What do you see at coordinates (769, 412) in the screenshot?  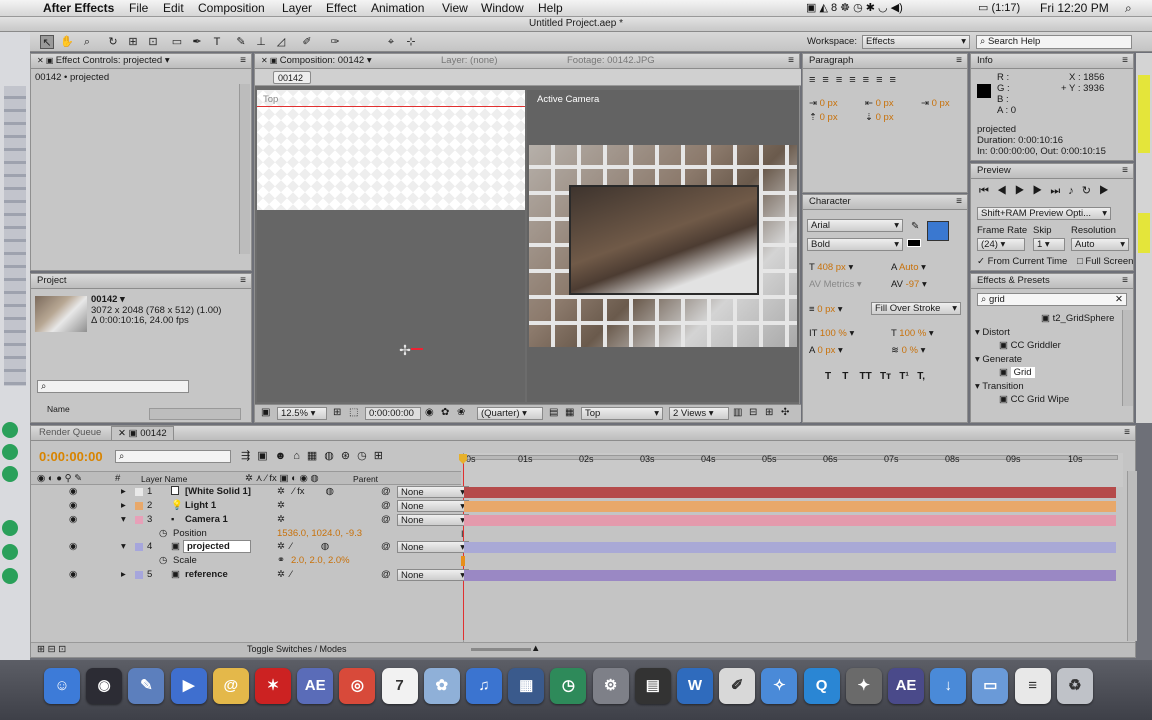 I see `timeline-icon: ⊞` at bounding box center [769, 412].